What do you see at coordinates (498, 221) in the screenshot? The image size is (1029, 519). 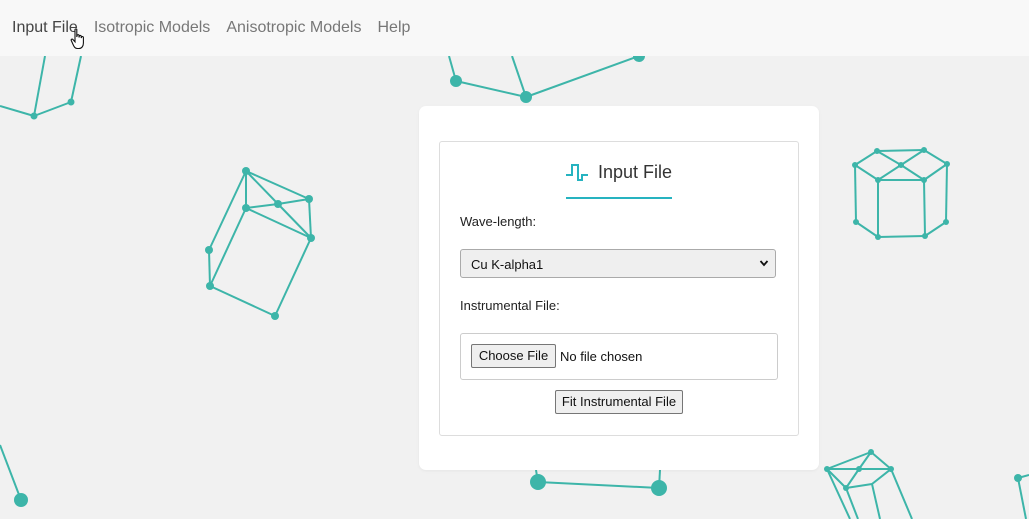 I see `wavelength-label: Wave-length:` at bounding box center [498, 221].